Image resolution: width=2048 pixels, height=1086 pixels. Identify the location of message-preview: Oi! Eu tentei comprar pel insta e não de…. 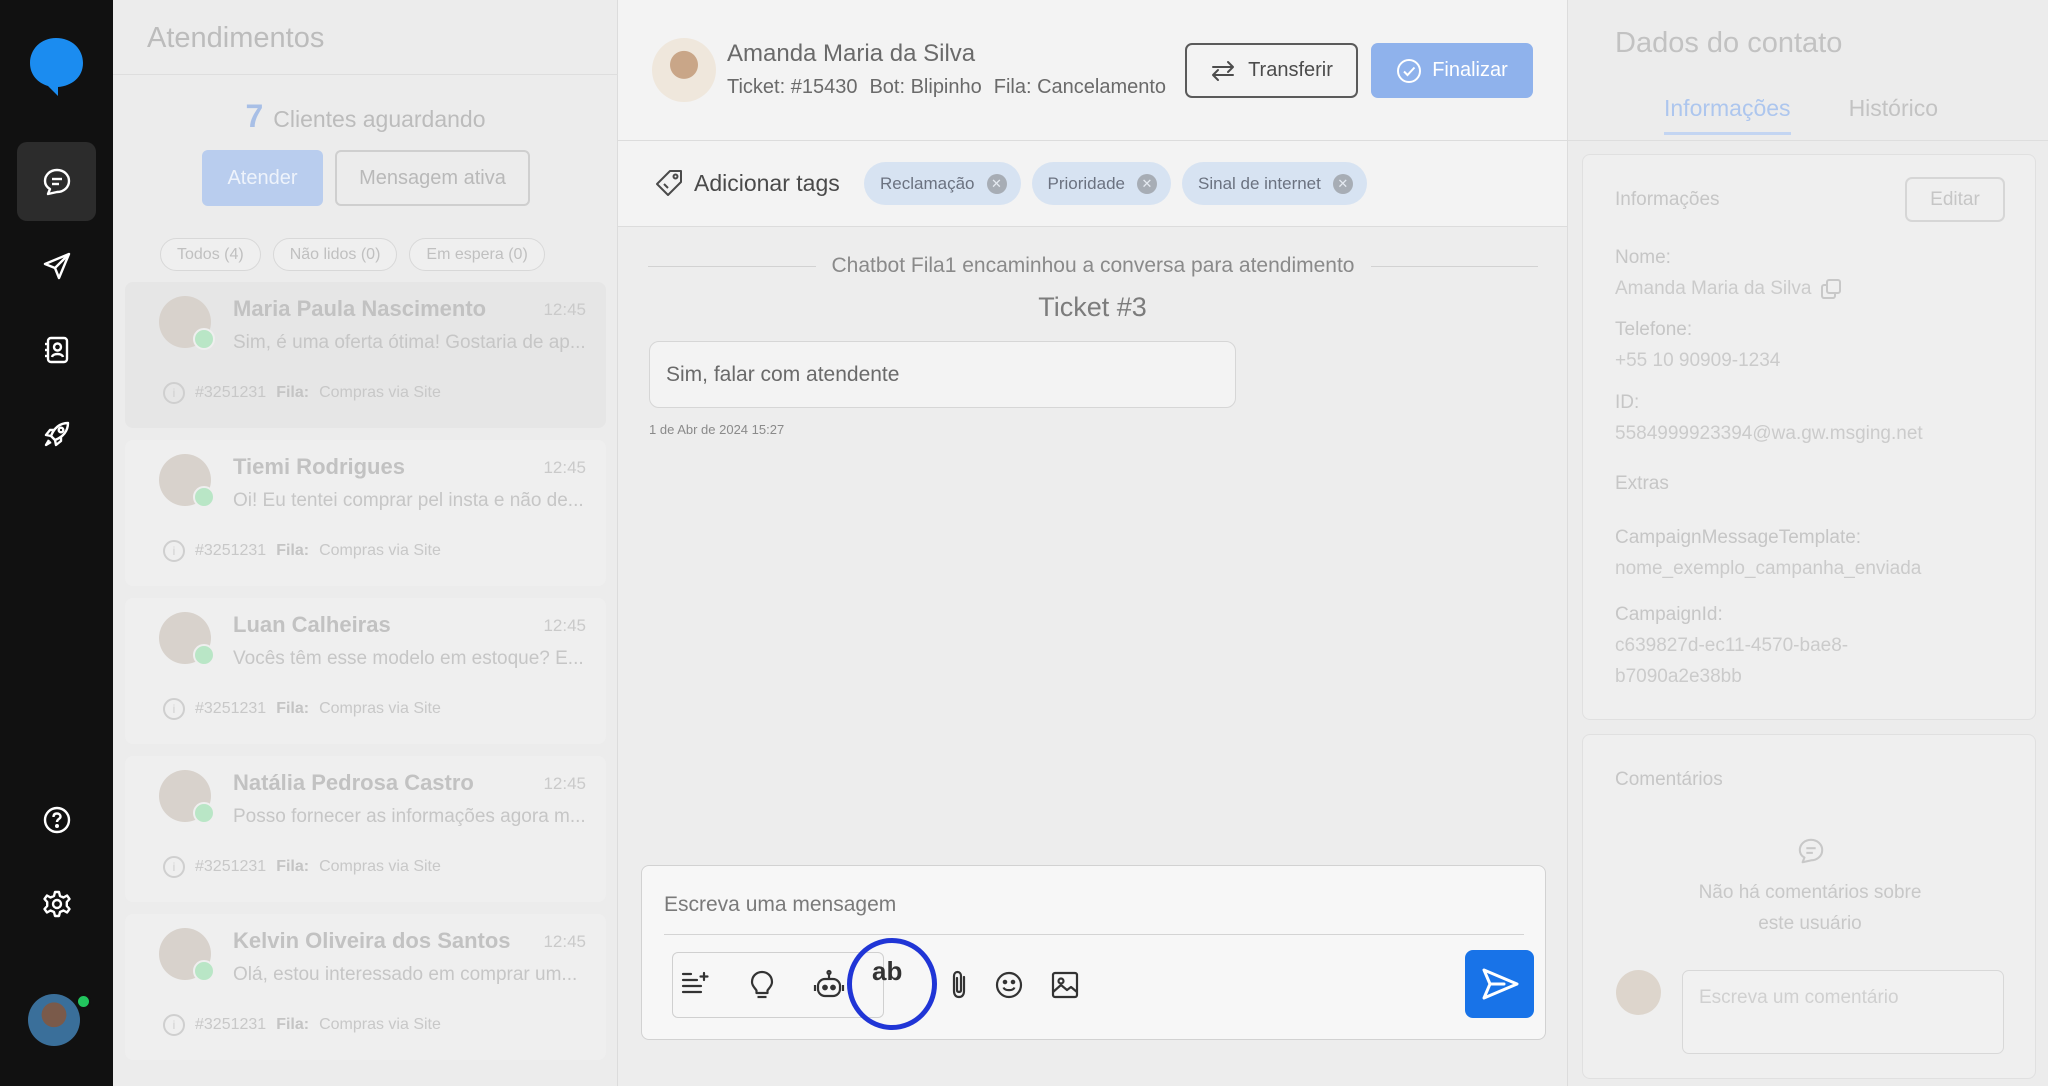
(408, 500).